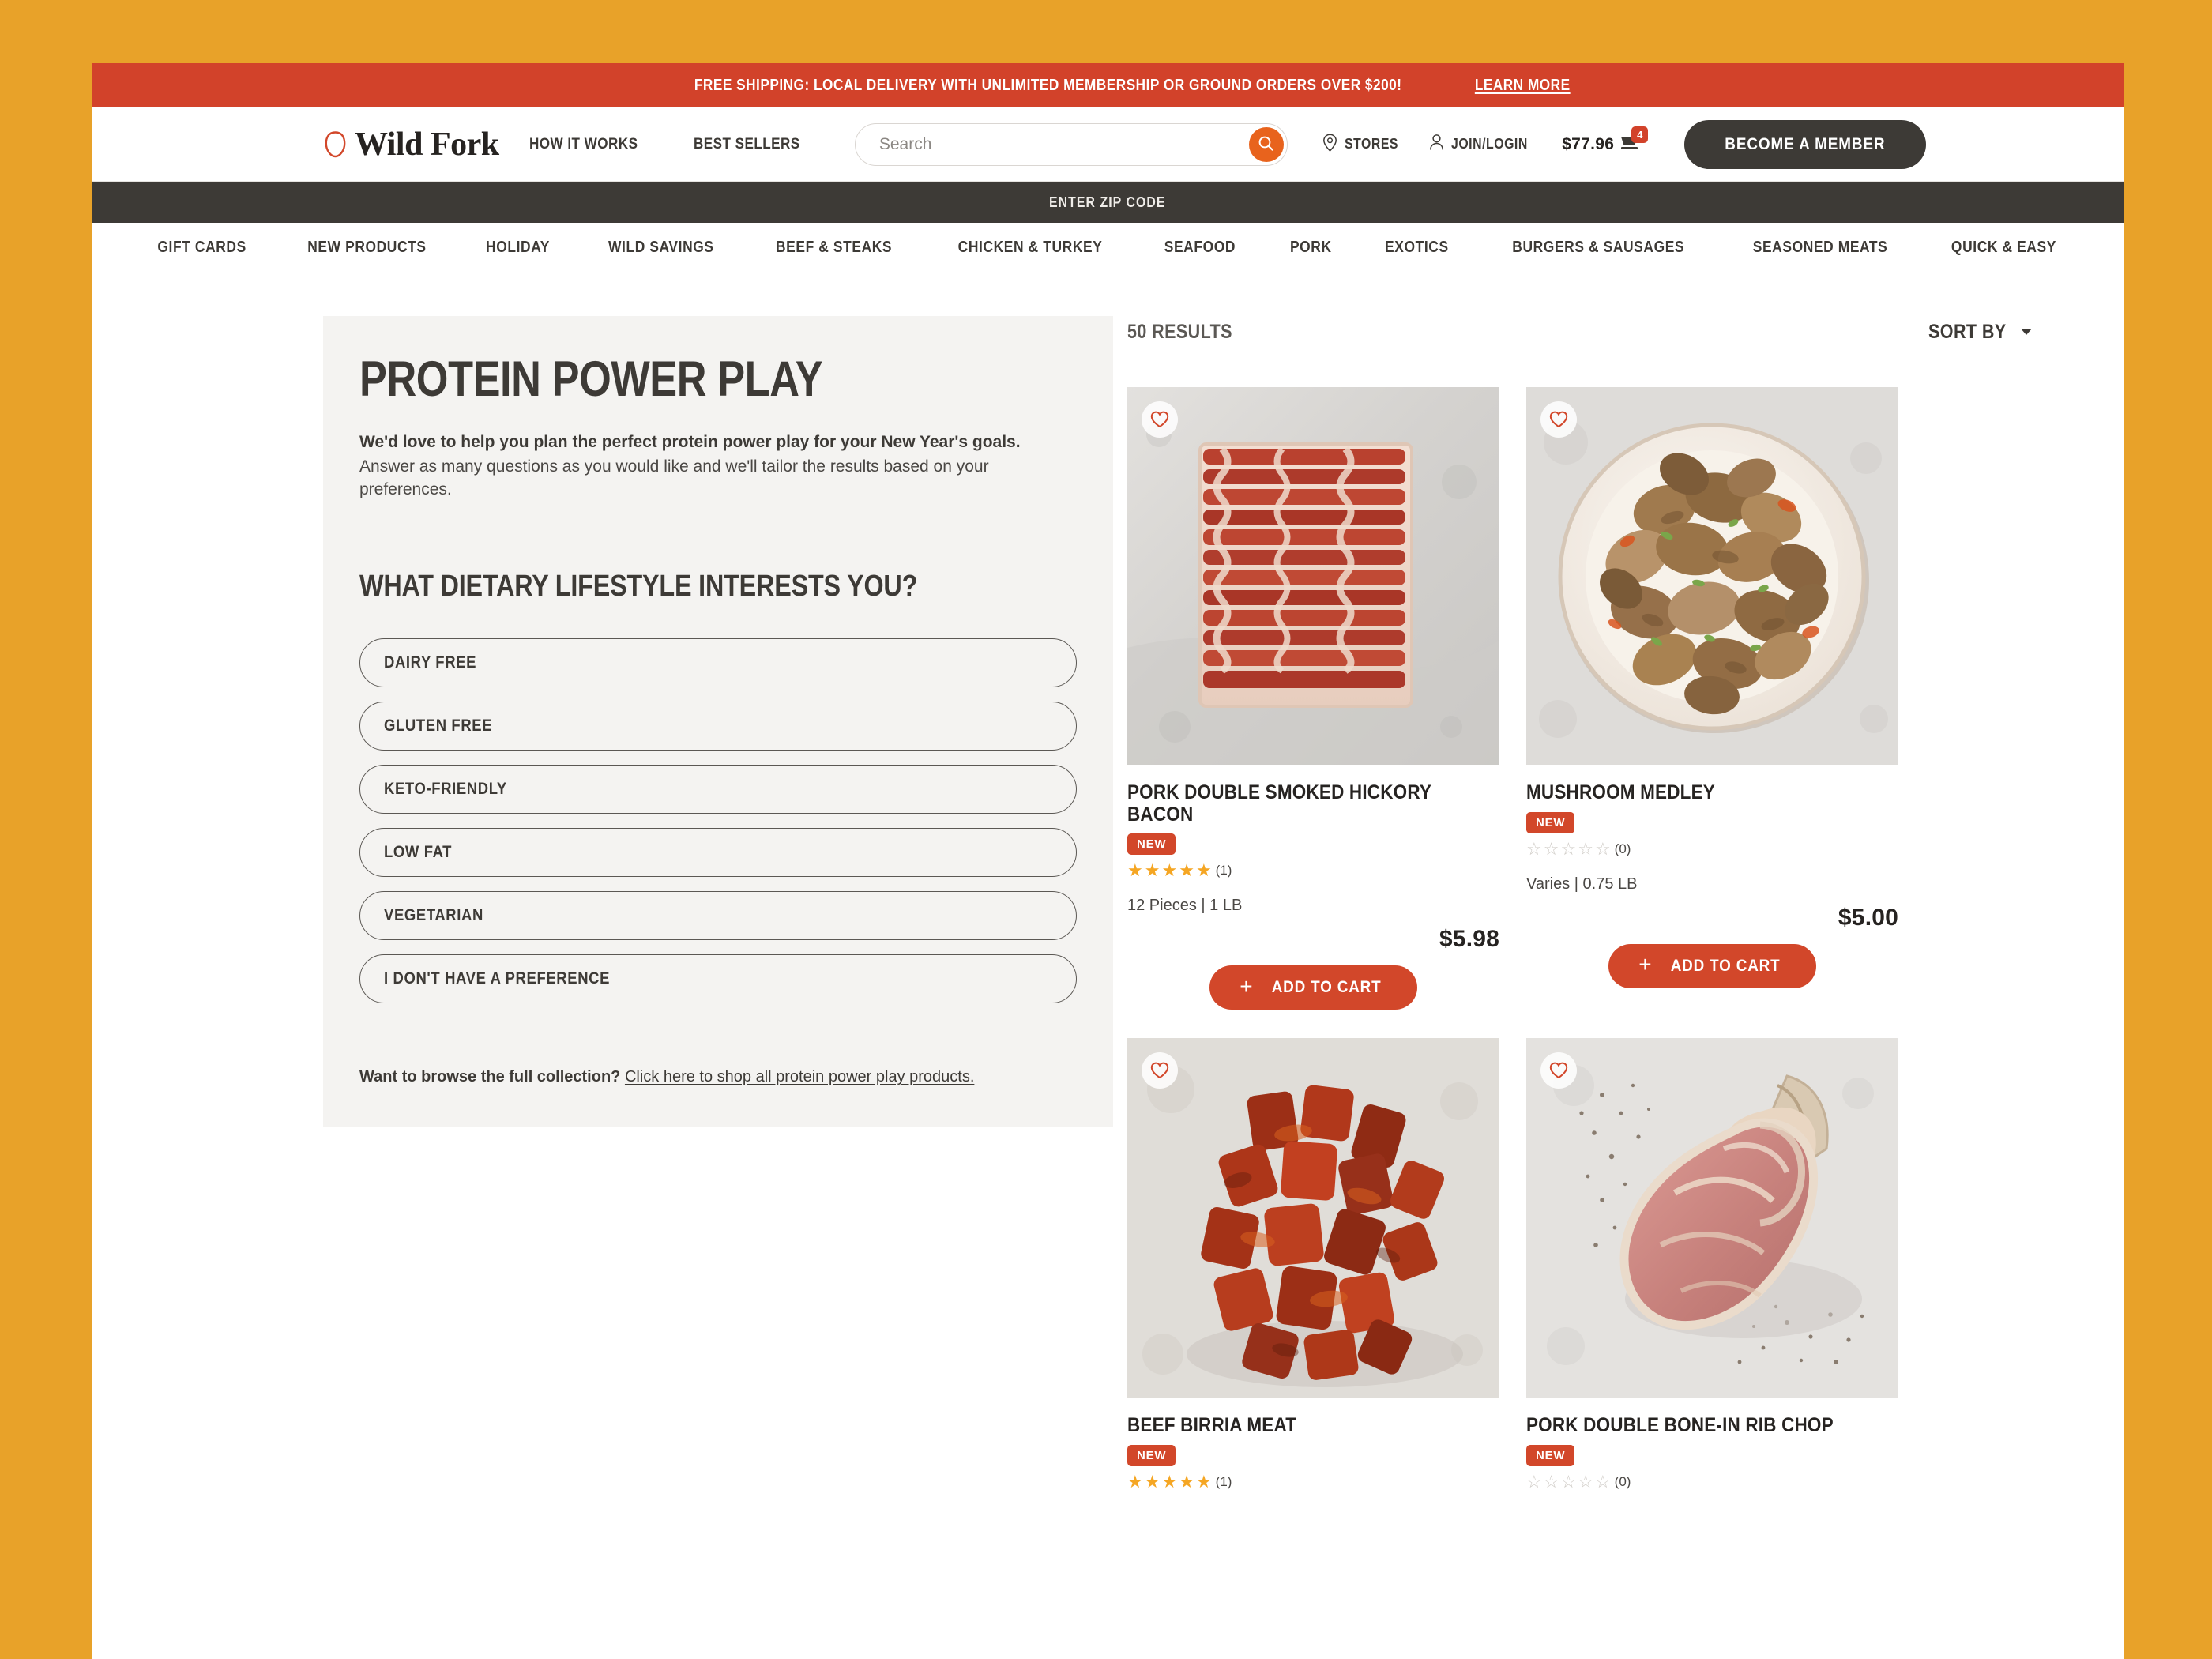 The width and height of the screenshot is (2212, 1659). I want to click on wild-fork-shield-icon, so click(335, 144).